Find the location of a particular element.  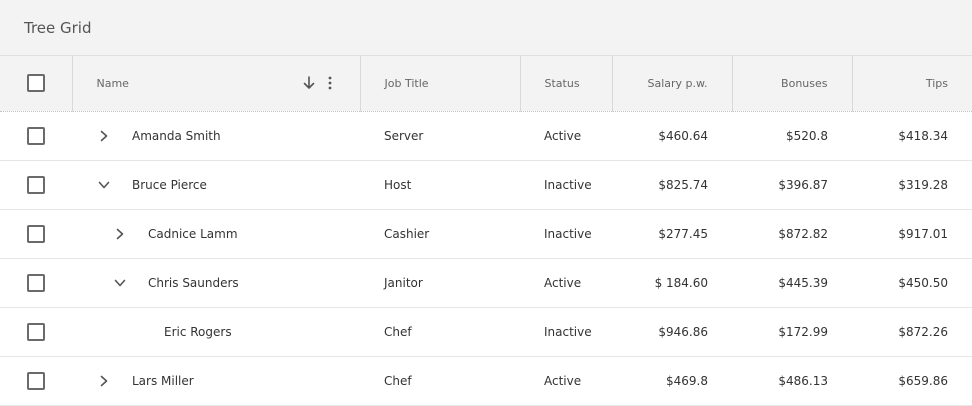

salary-cell: $469.8 is located at coordinates (687, 380).